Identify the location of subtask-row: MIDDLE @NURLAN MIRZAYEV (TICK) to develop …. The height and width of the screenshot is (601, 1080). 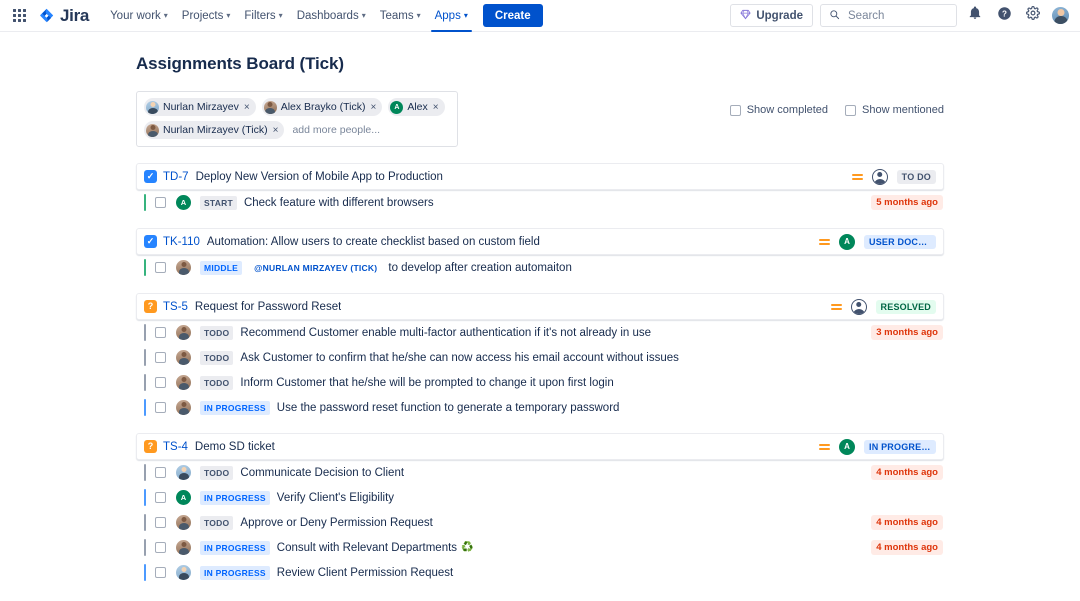
(540, 267).